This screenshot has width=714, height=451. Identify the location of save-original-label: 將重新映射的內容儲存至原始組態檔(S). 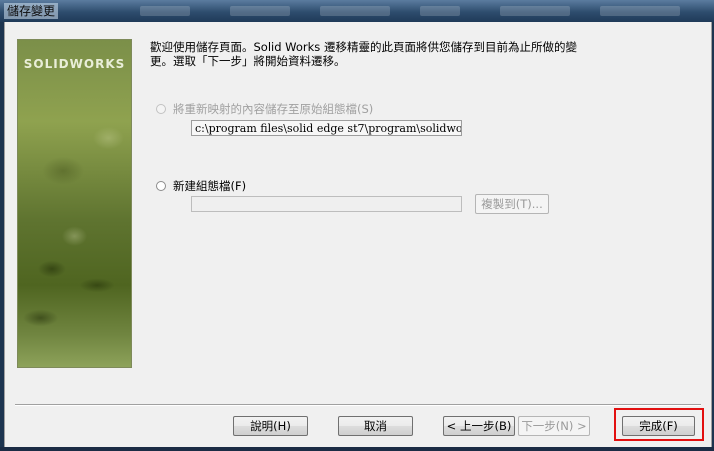
(273, 109).